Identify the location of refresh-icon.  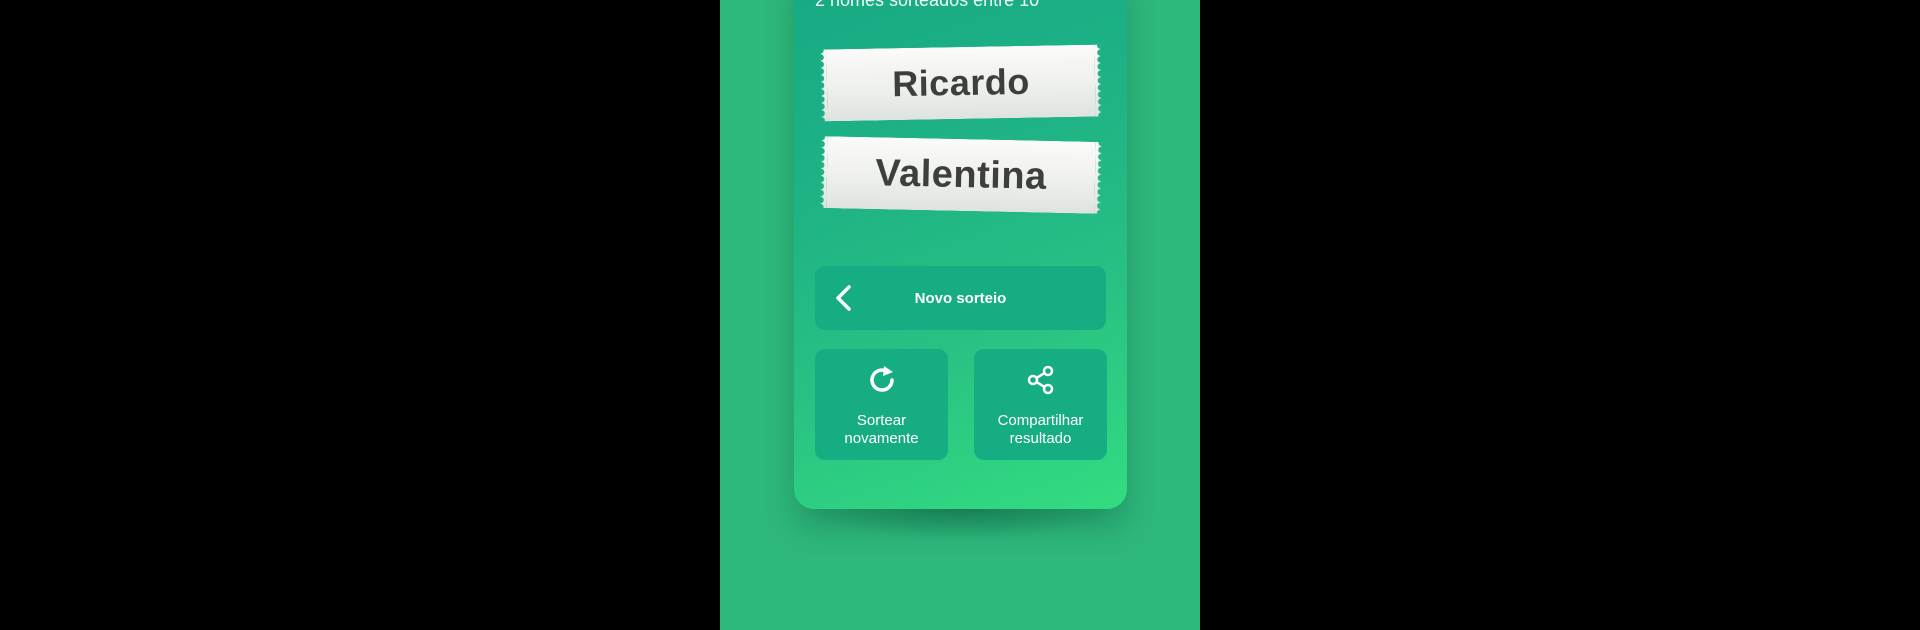
(881, 379).